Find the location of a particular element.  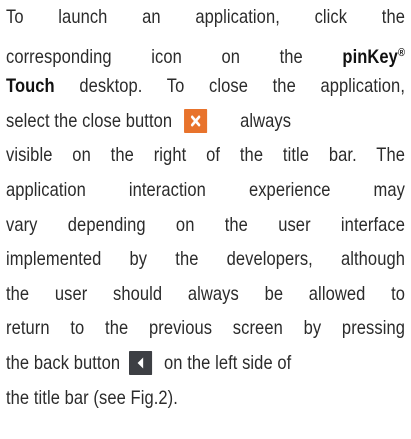

text-line-4: select the close button always is located at coordinates (205, 122).